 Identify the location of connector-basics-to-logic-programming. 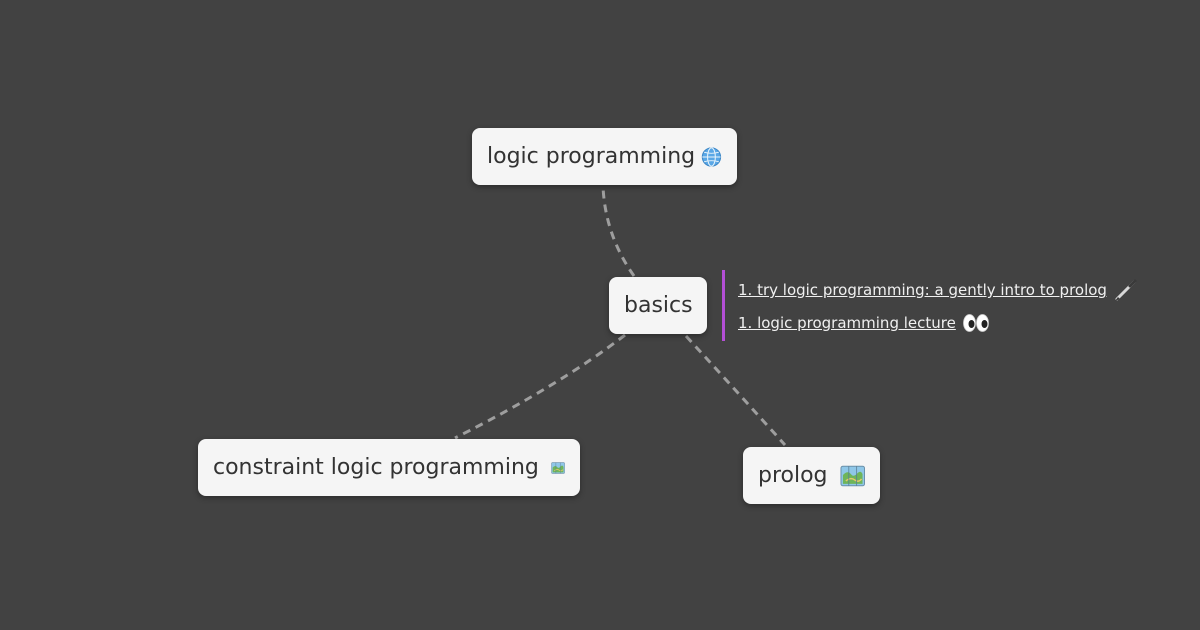
(618, 231).